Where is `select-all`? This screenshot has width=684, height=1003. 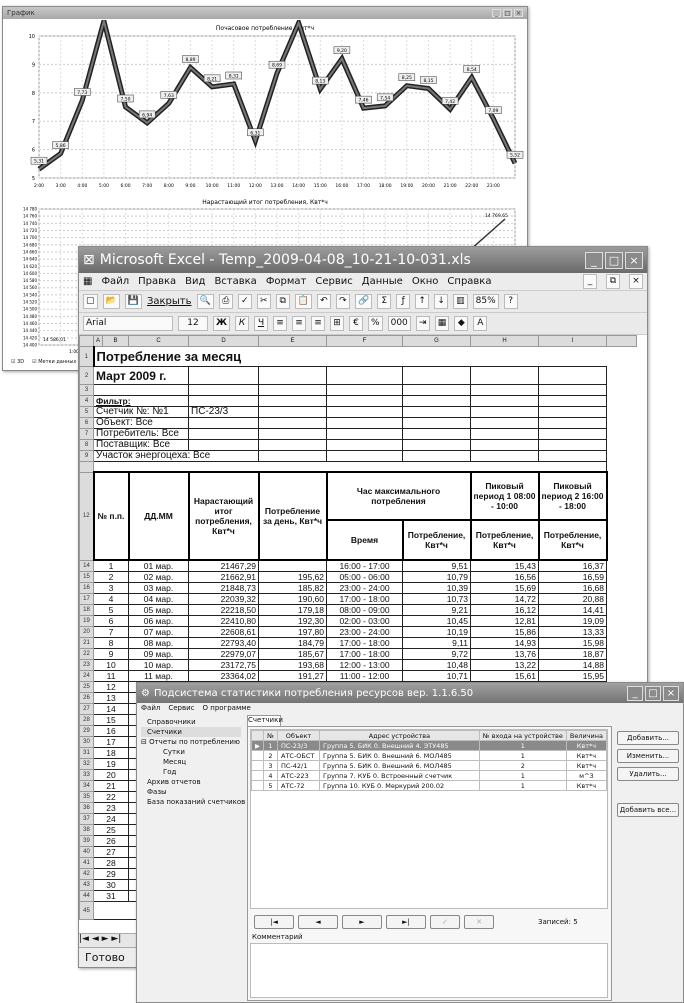
select-all is located at coordinates (86, 341).